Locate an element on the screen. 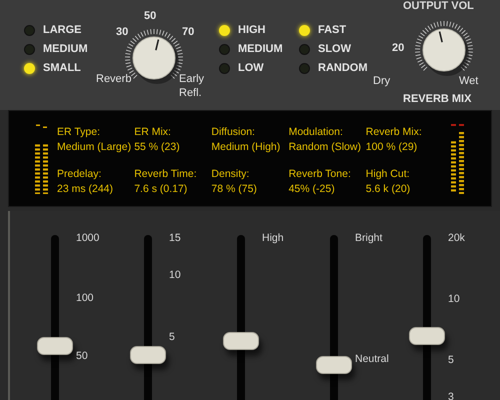  scale-label: 15 is located at coordinates (175, 238).